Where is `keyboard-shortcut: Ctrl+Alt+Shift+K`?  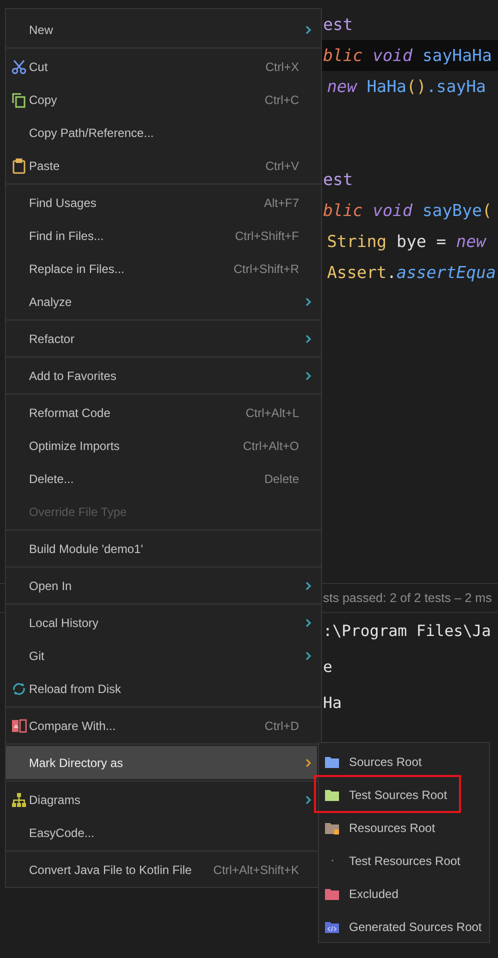
keyboard-shortcut: Ctrl+Alt+Shift+K is located at coordinates (256, 869).